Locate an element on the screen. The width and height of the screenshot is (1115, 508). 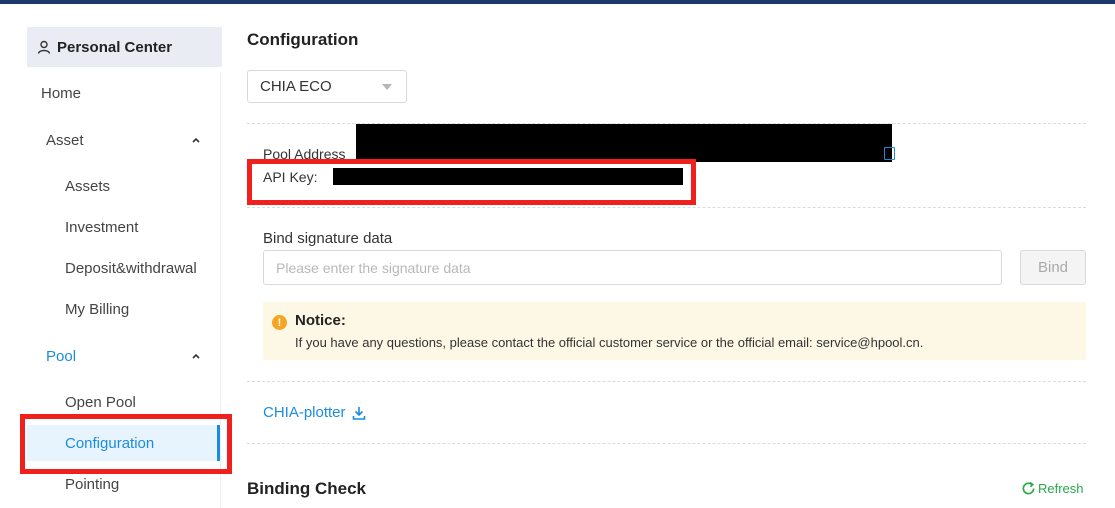
chia-plotter-link: CHIA-plotter is located at coordinates (314, 412).